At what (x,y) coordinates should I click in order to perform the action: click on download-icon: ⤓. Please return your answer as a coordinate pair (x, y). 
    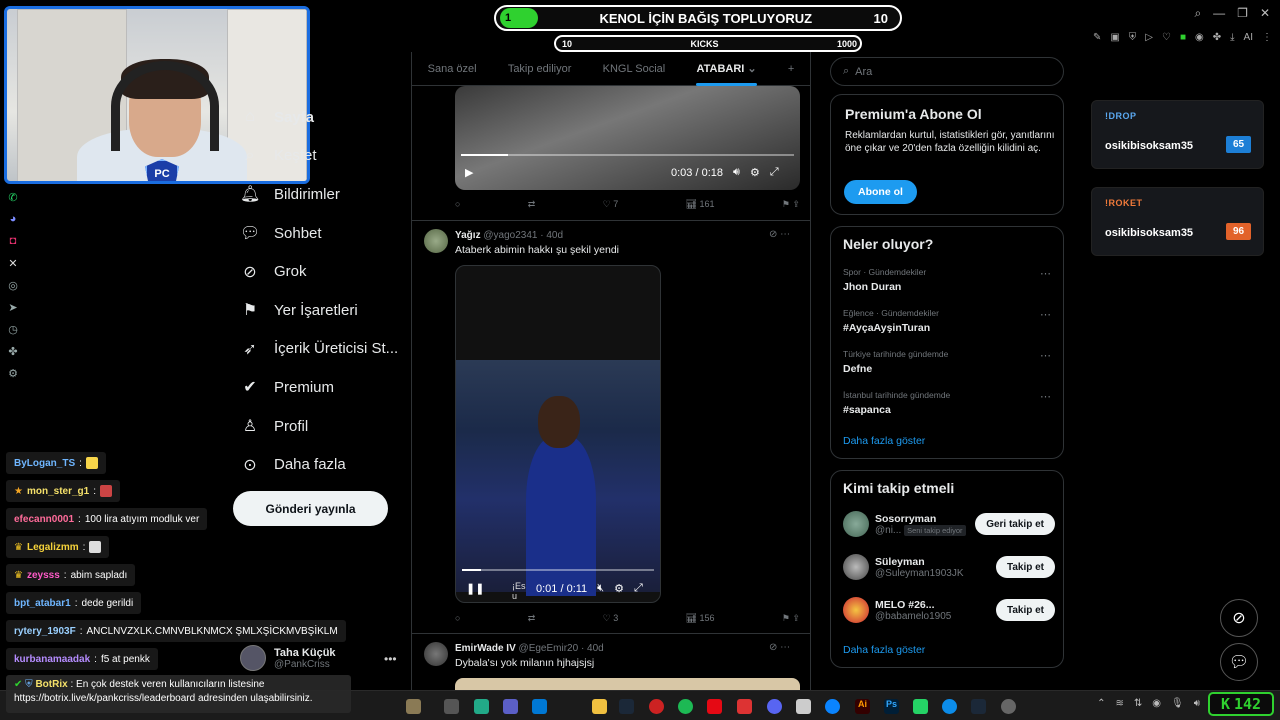
    Looking at the image, I should click on (1232, 37).